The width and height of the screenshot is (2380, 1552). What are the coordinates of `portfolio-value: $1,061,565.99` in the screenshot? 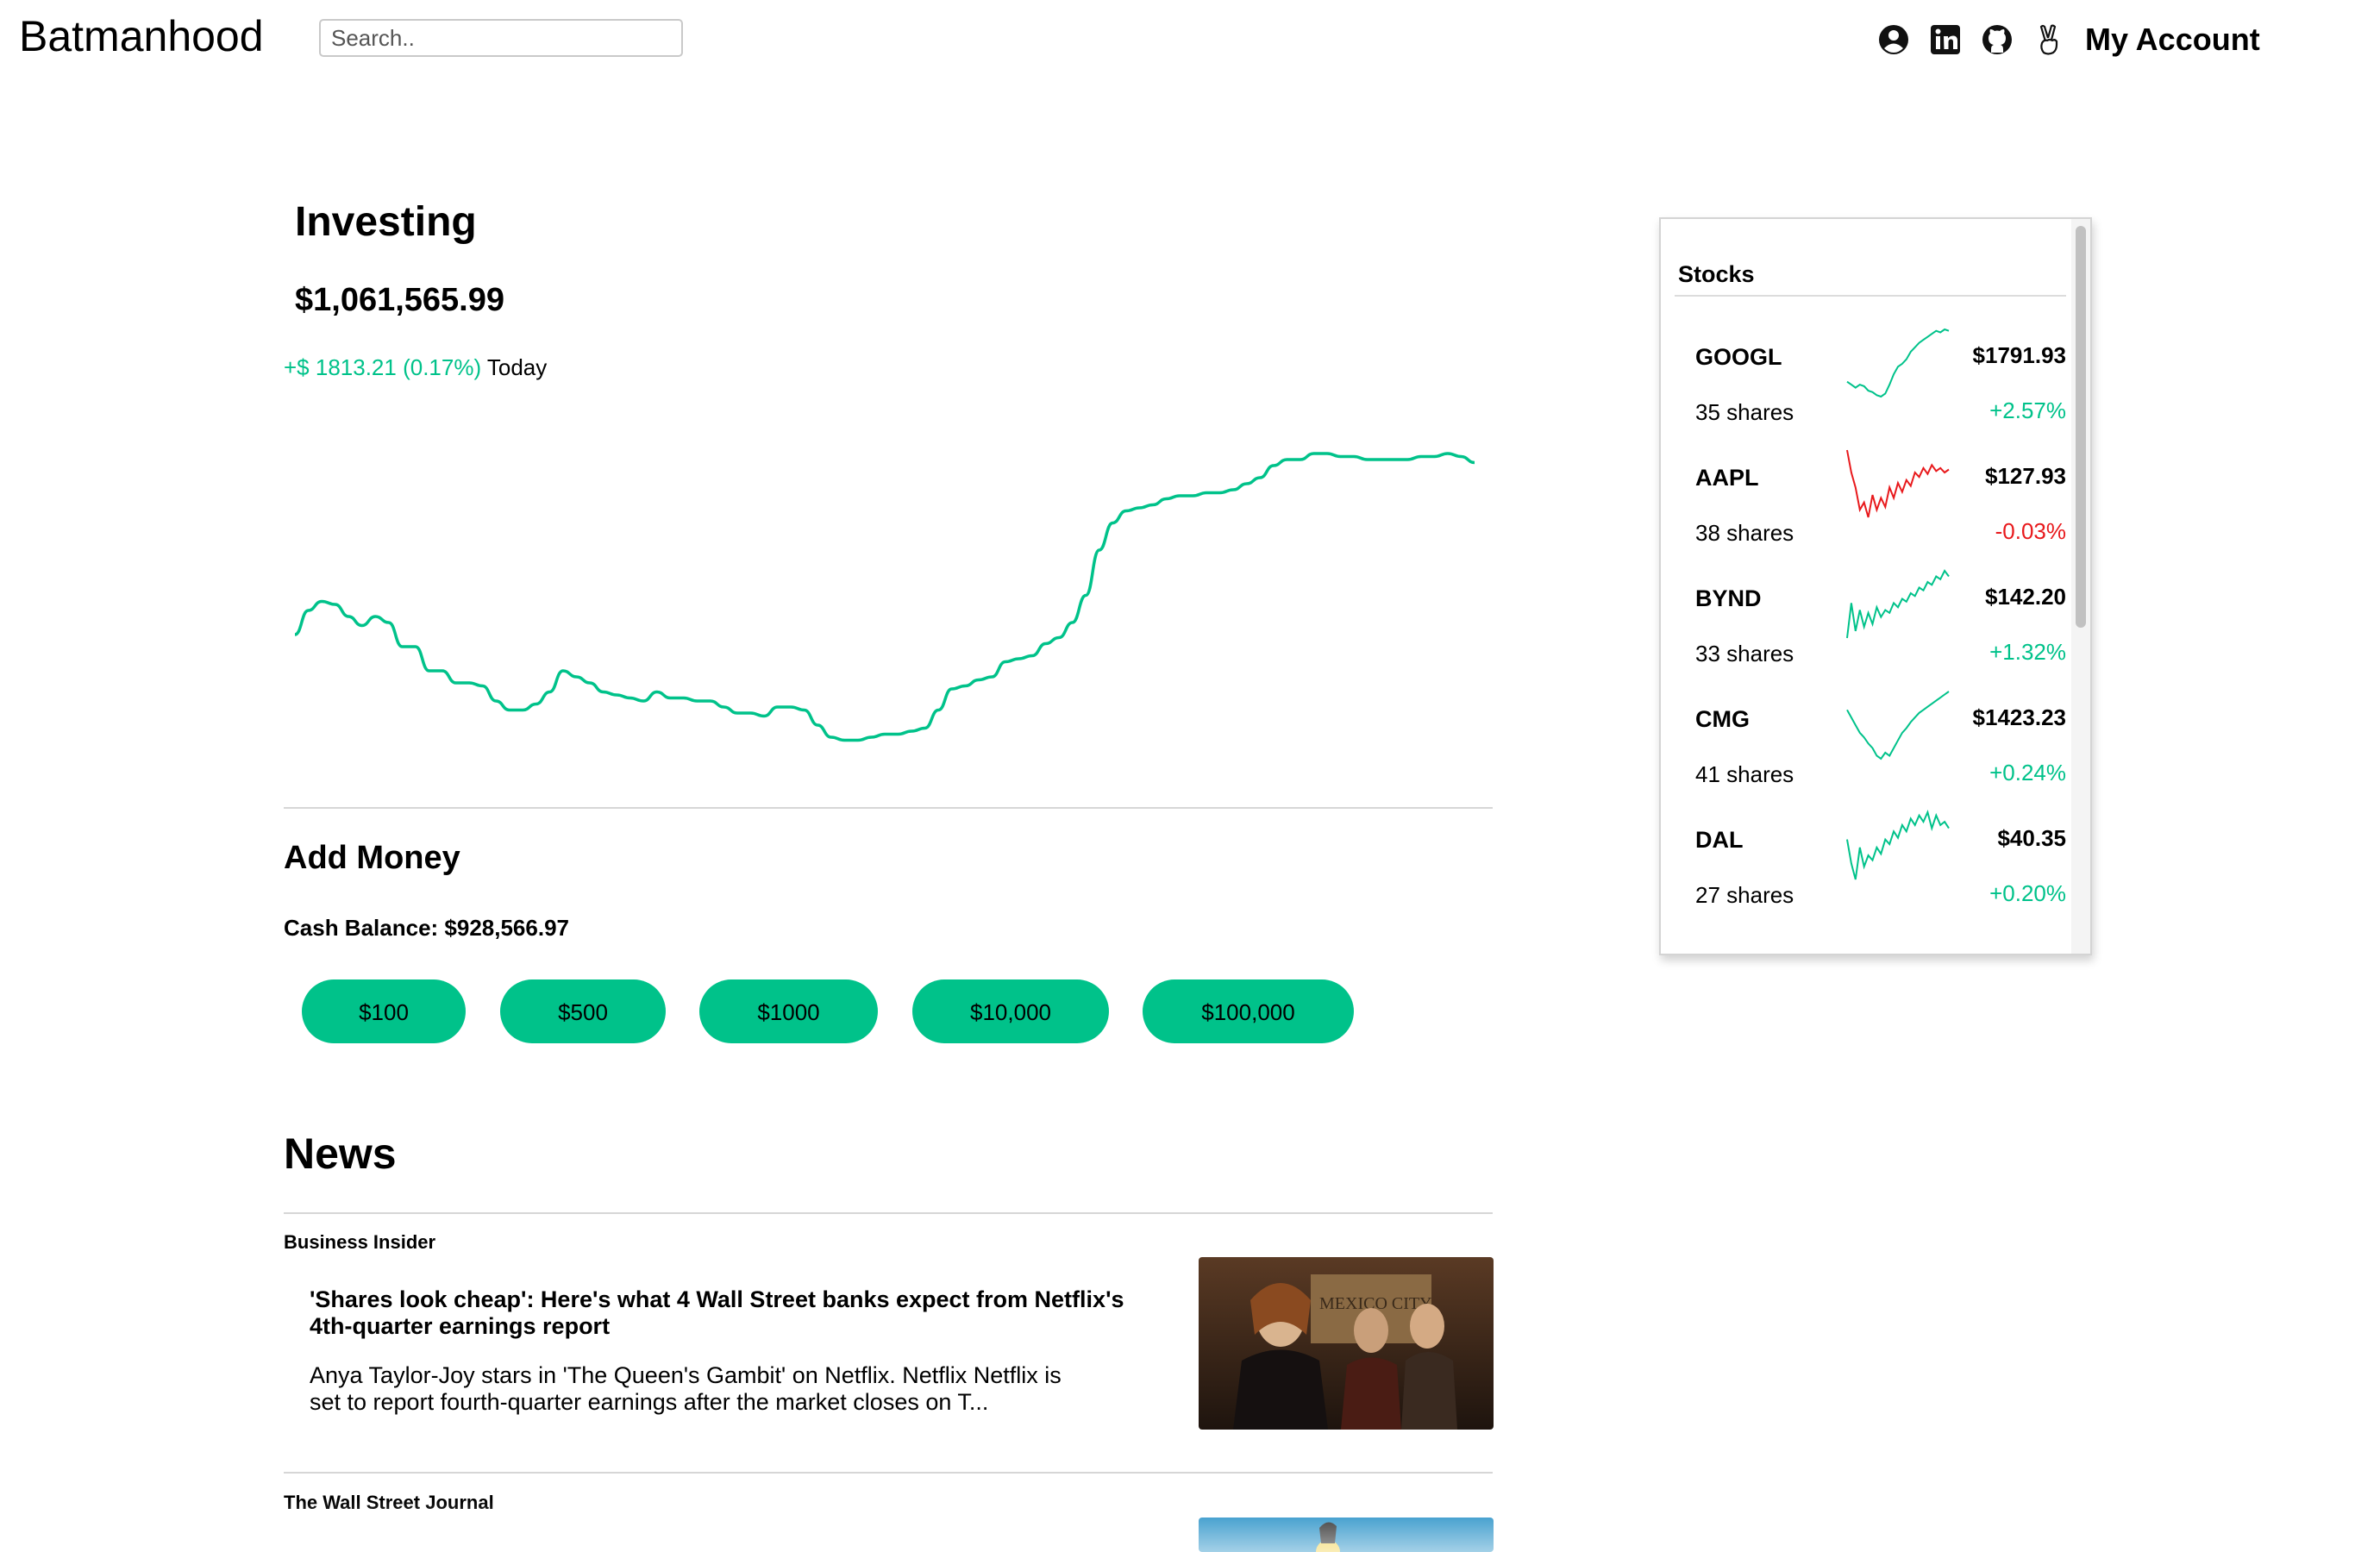 It's located at (400, 300).